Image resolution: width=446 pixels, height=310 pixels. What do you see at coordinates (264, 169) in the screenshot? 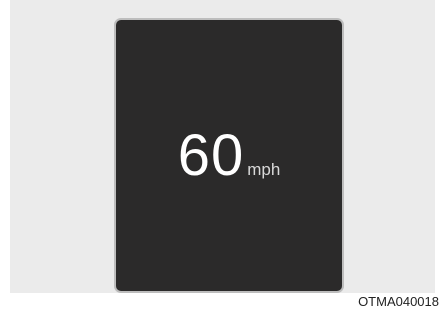
I see `speed-unit: mph` at bounding box center [264, 169].